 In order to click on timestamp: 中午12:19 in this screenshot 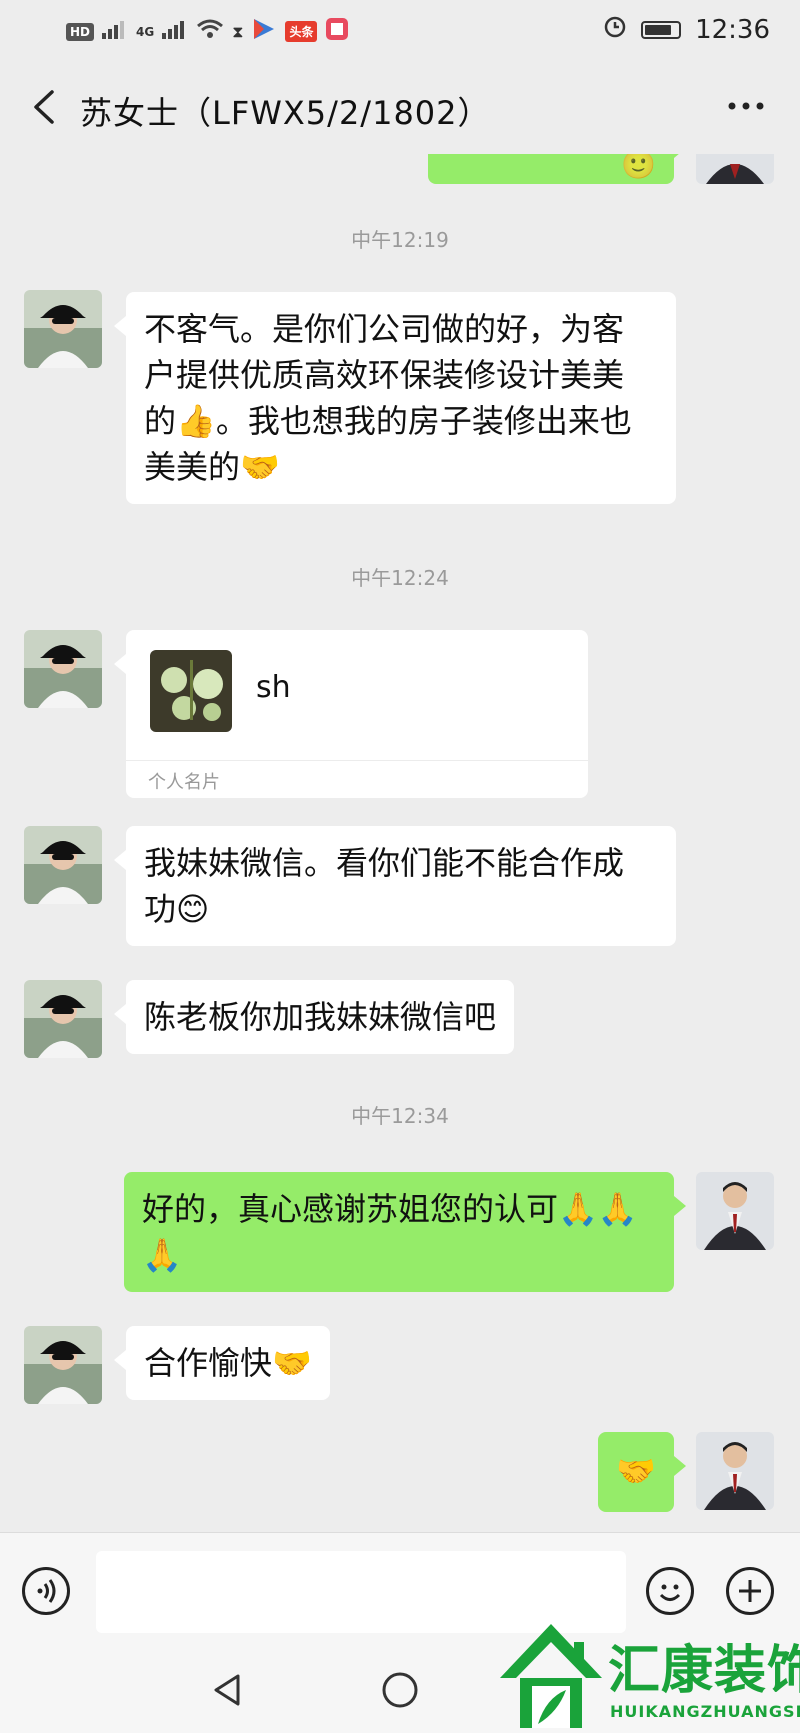, I will do `click(400, 240)`.